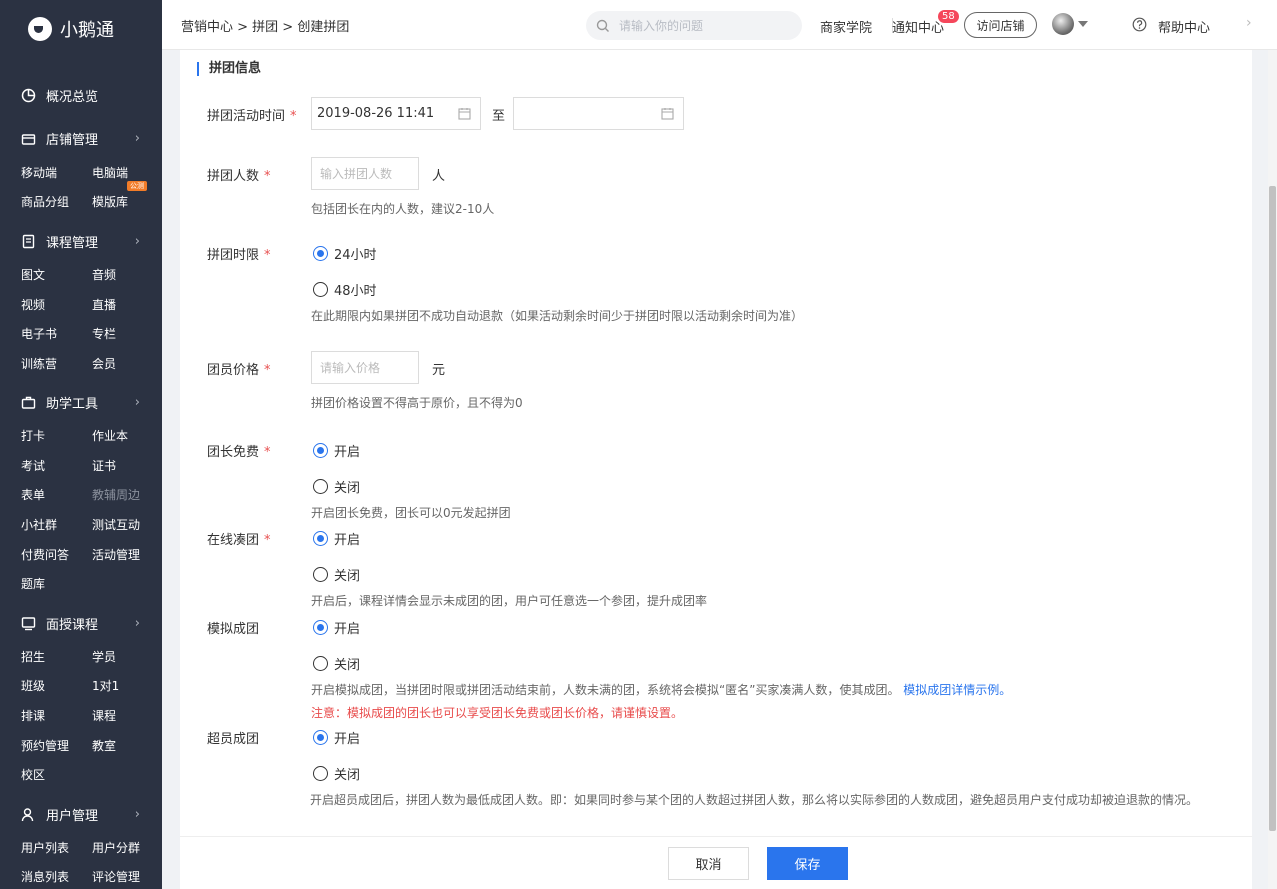 Image resolution: width=1277 pixels, height=889 pixels. What do you see at coordinates (345, 289) in the screenshot?
I see `limit-48h-radio: 48小时` at bounding box center [345, 289].